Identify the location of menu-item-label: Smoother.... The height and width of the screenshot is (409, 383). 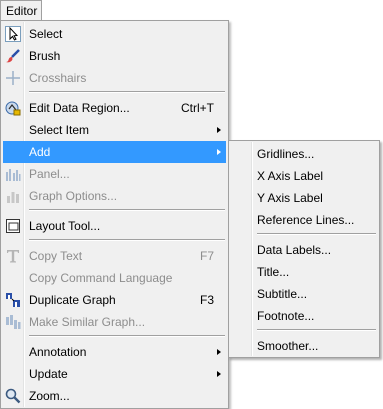
(288, 346).